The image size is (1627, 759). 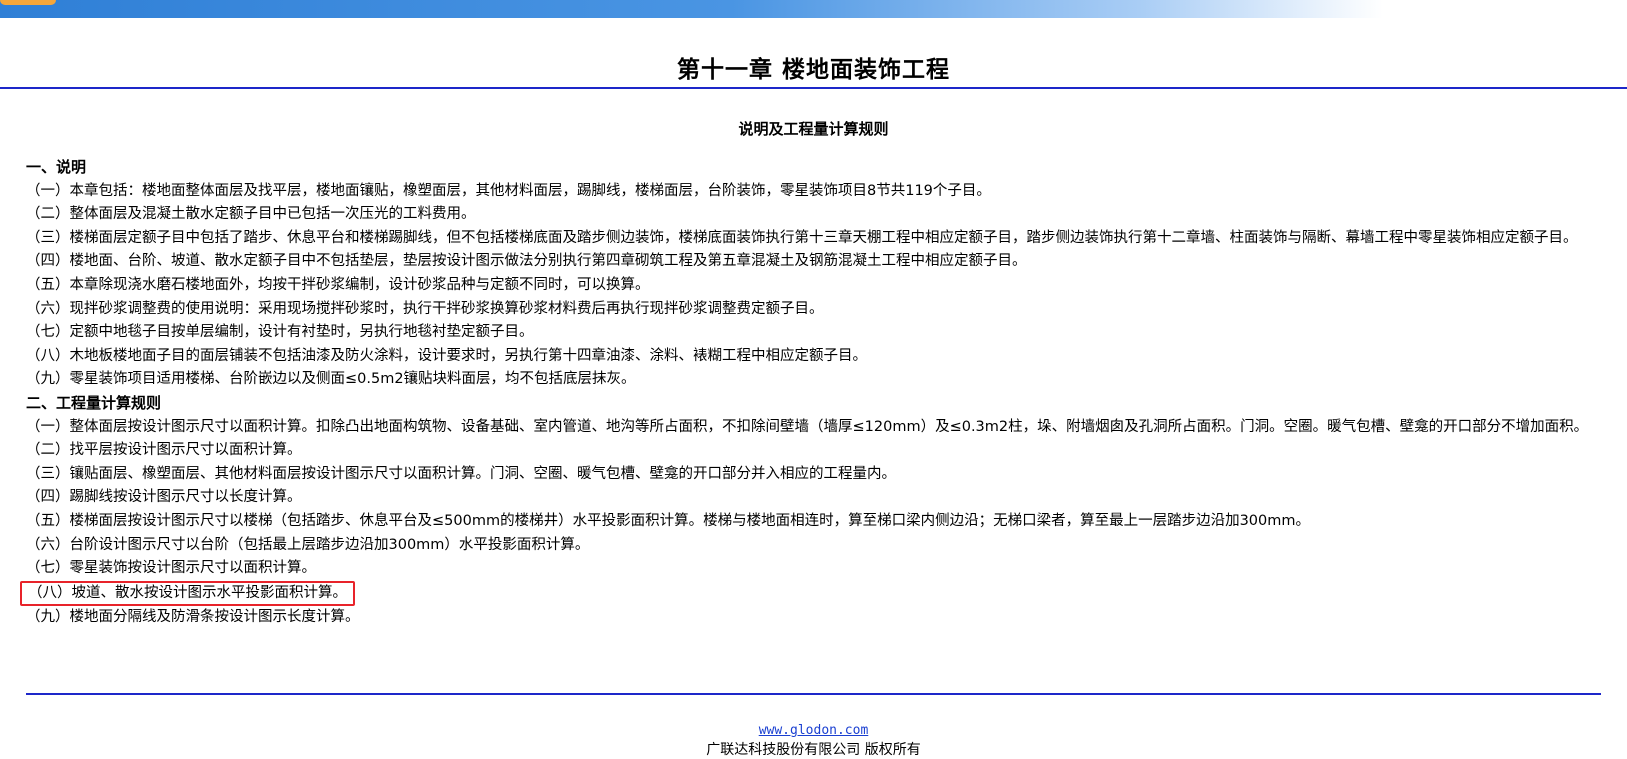 What do you see at coordinates (187, 593) in the screenshot?
I see `highlight-box: （八）坡道、散水按设计图示水平投影面积计算。` at bounding box center [187, 593].